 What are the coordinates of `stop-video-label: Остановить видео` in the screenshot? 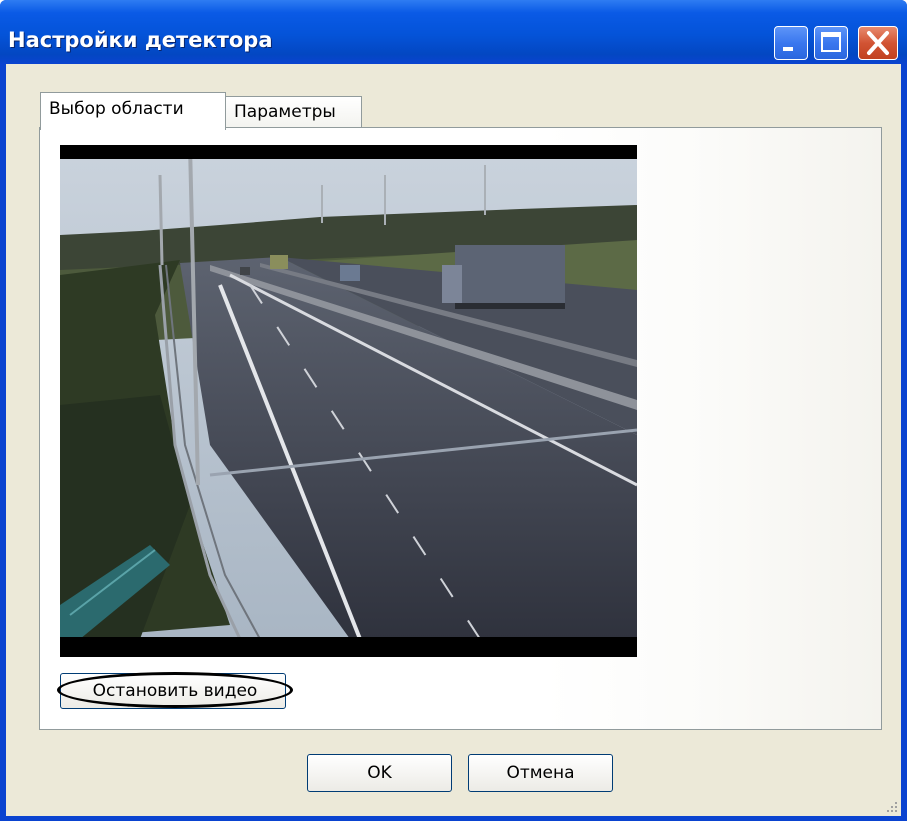 It's located at (175, 691).